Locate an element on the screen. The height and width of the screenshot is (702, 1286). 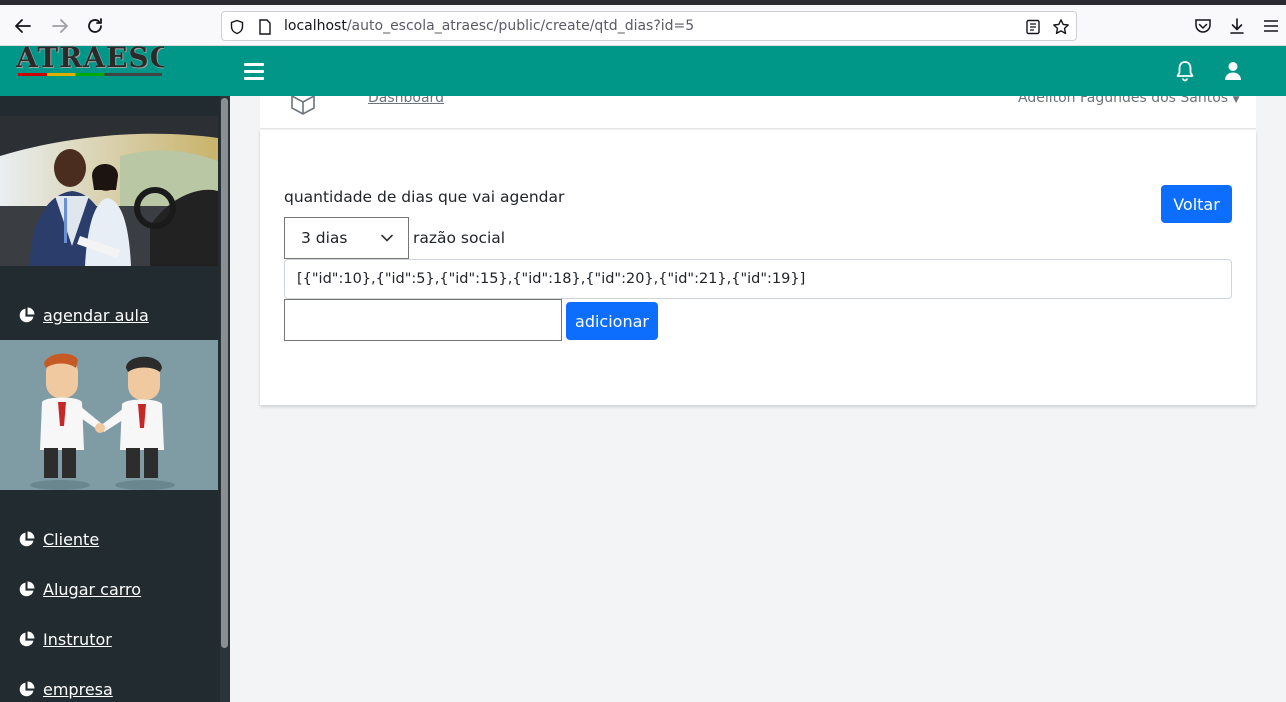
forward-icon is located at coordinates (60, 26).